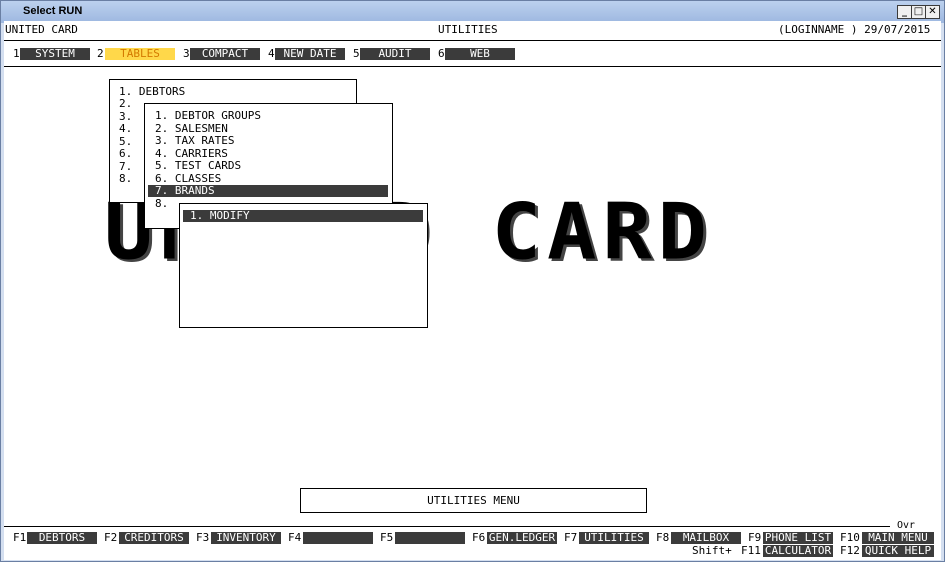  Describe the element at coordinates (898, 538) in the screenshot. I see `f10-main-menu-button: MAIN MENU` at that location.